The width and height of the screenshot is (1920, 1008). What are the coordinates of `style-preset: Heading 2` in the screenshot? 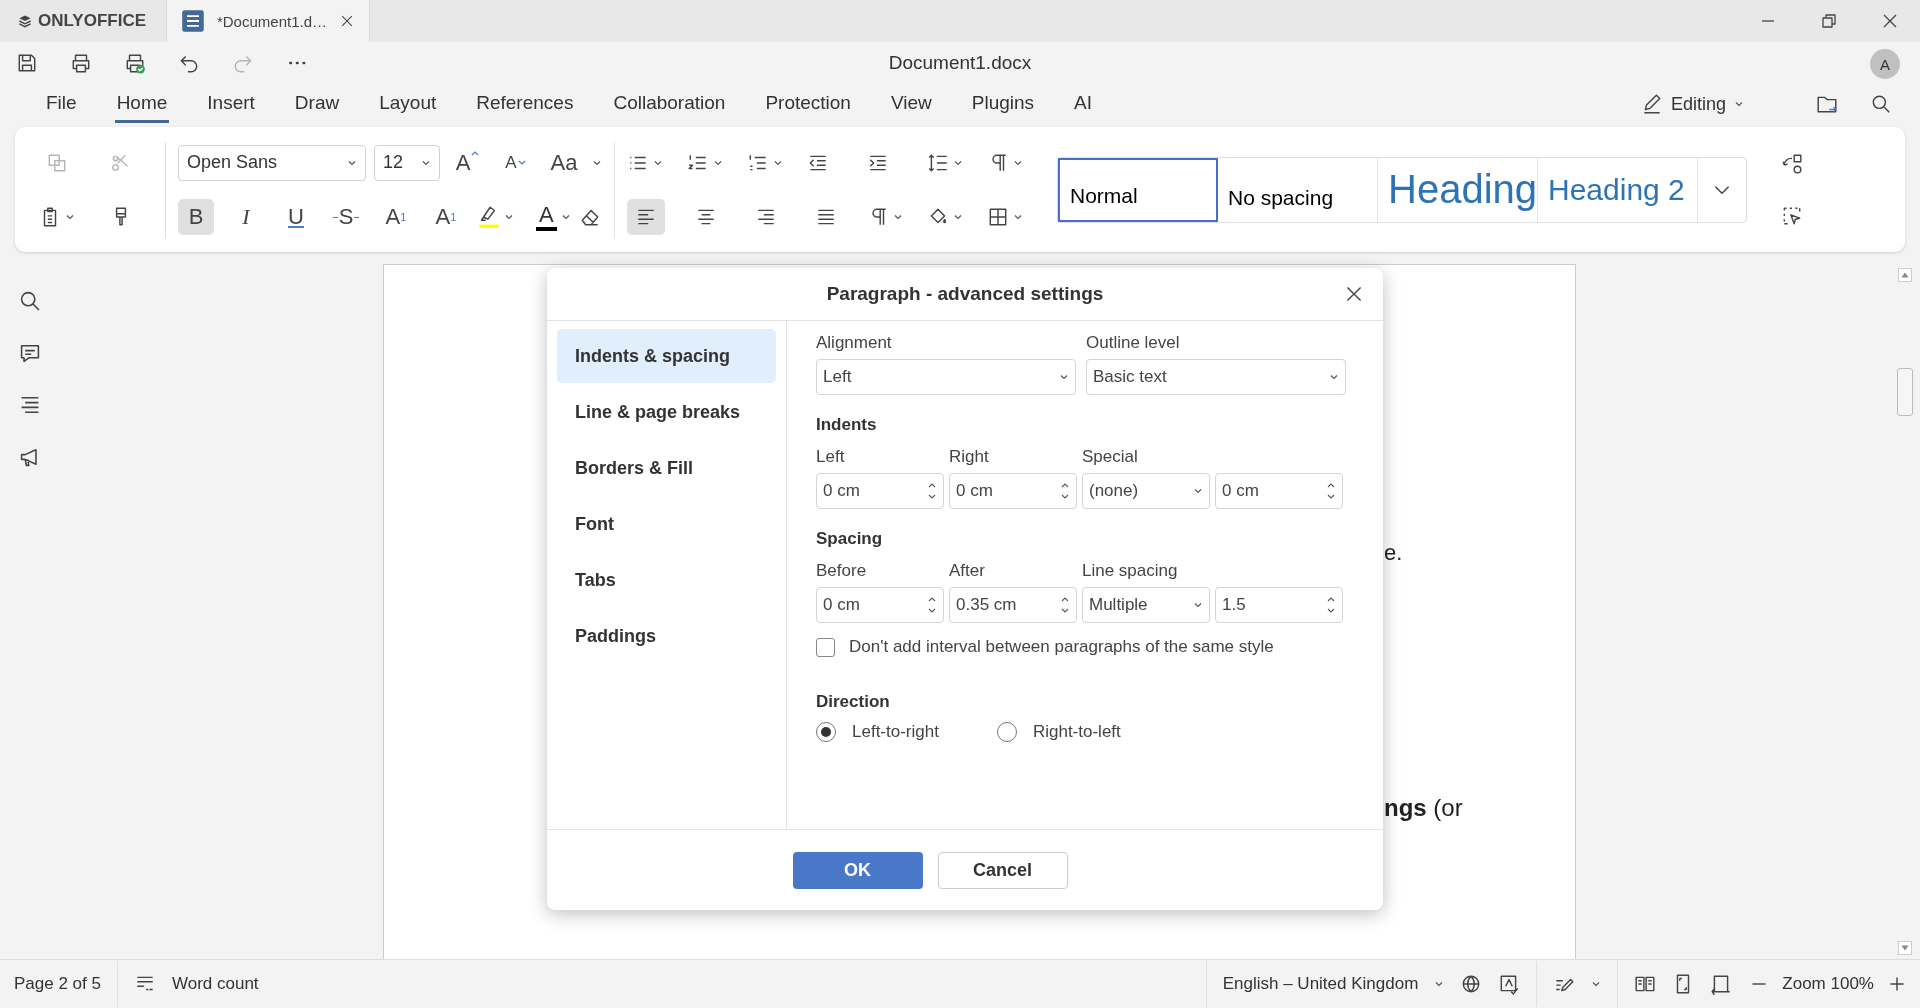 It's located at (1618, 189).